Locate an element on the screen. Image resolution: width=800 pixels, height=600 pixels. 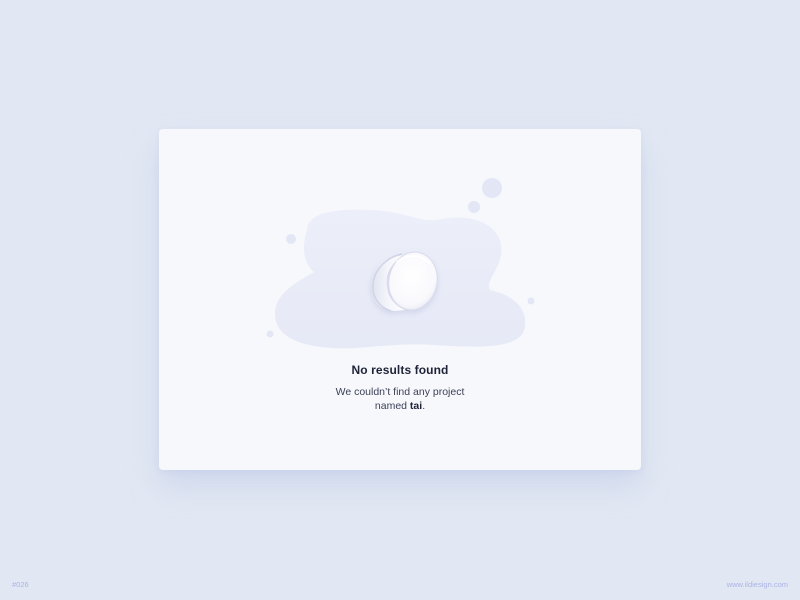
search-query: tai is located at coordinates (416, 406).